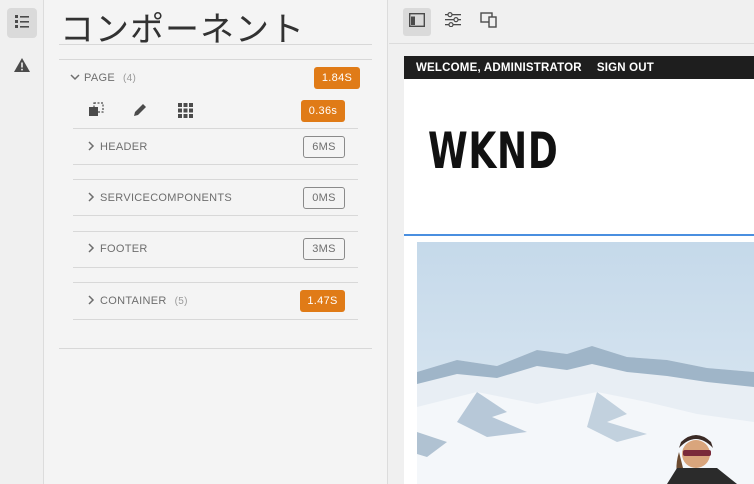 The image size is (754, 484). Describe the element at coordinates (571, 22) in the screenshot. I see `preview-toolbar` at that location.